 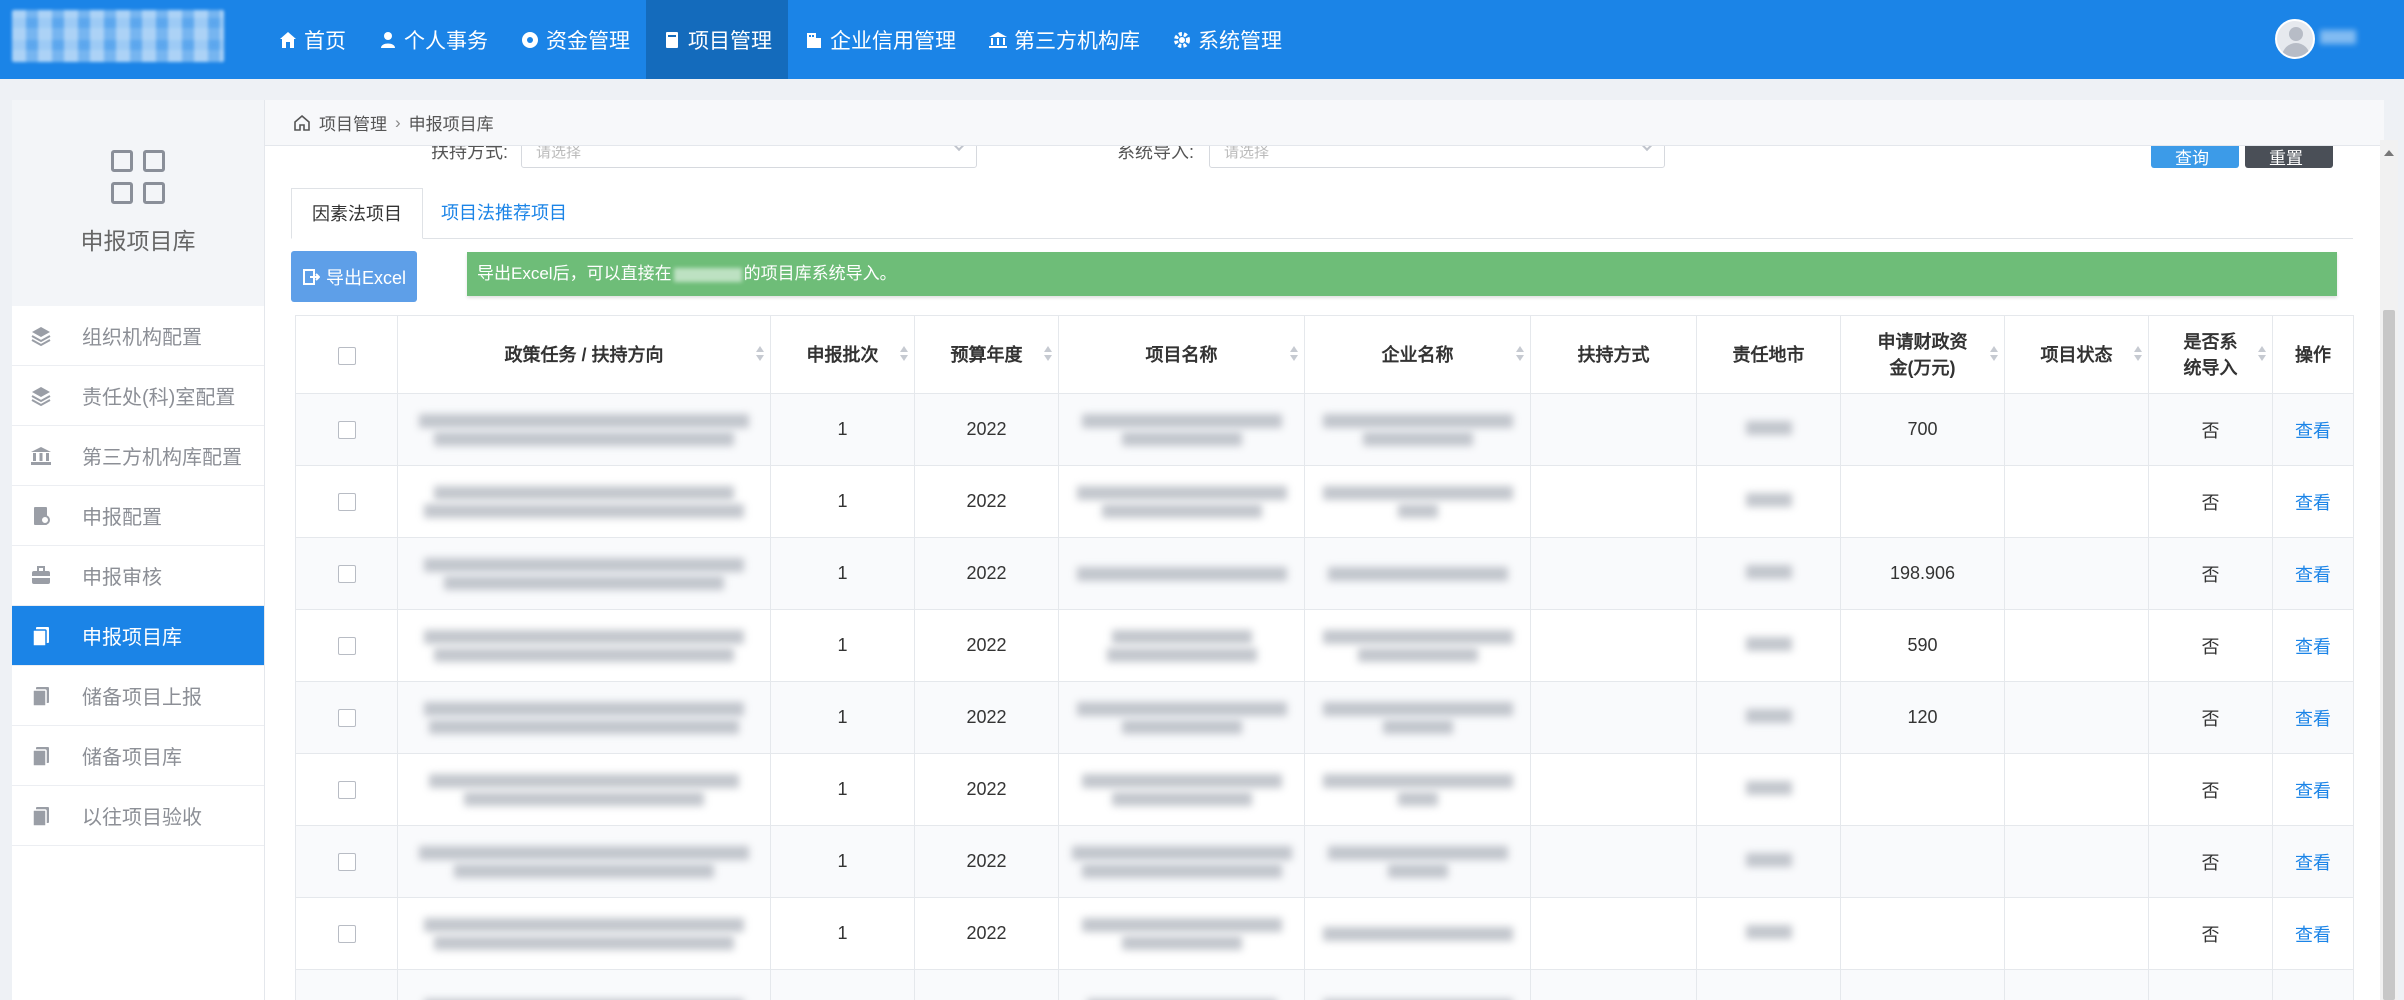 What do you see at coordinates (584, 354) in the screenshot?
I see `header-policy: 政策任务 / 扶持方向` at bounding box center [584, 354].